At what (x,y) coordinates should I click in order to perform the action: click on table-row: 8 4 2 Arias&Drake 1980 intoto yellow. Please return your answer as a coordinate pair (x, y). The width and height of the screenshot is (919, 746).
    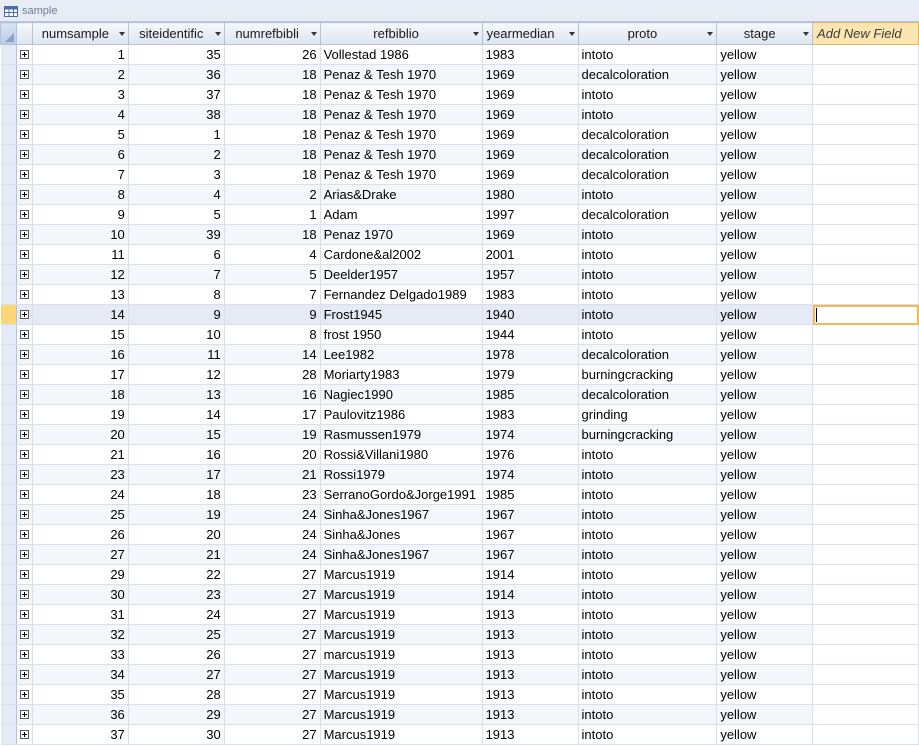
    Looking at the image, I should click on (459, 194).